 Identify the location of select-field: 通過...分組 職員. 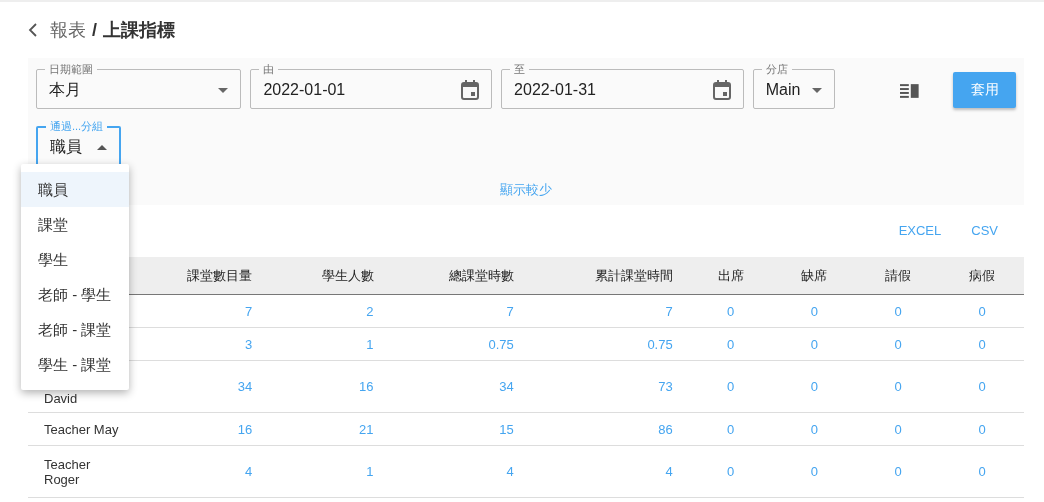
(79, 143).